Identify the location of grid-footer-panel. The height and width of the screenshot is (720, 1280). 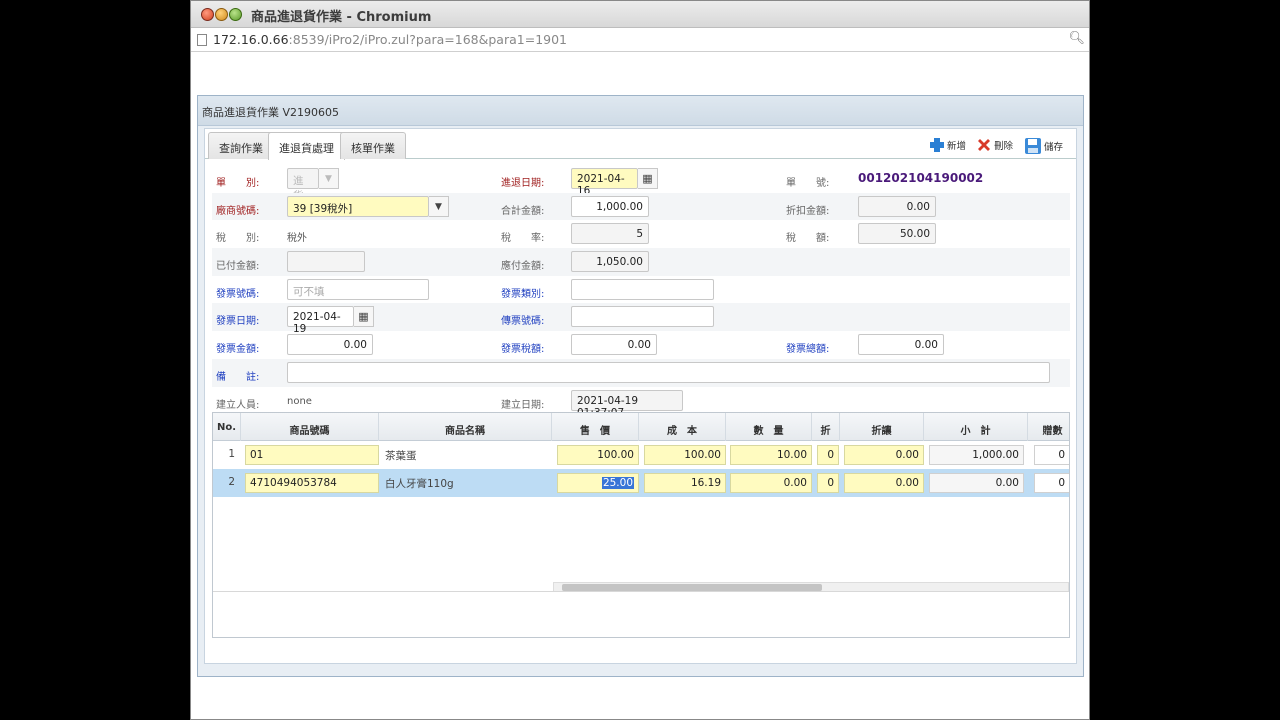
(641, 614).